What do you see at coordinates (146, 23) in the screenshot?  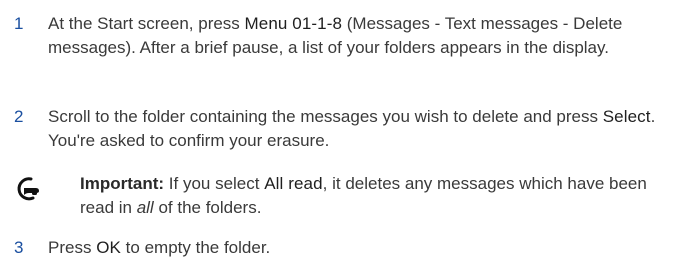 I see `step-text-part: At the Start screen, press` at bounding box center [146, 23].